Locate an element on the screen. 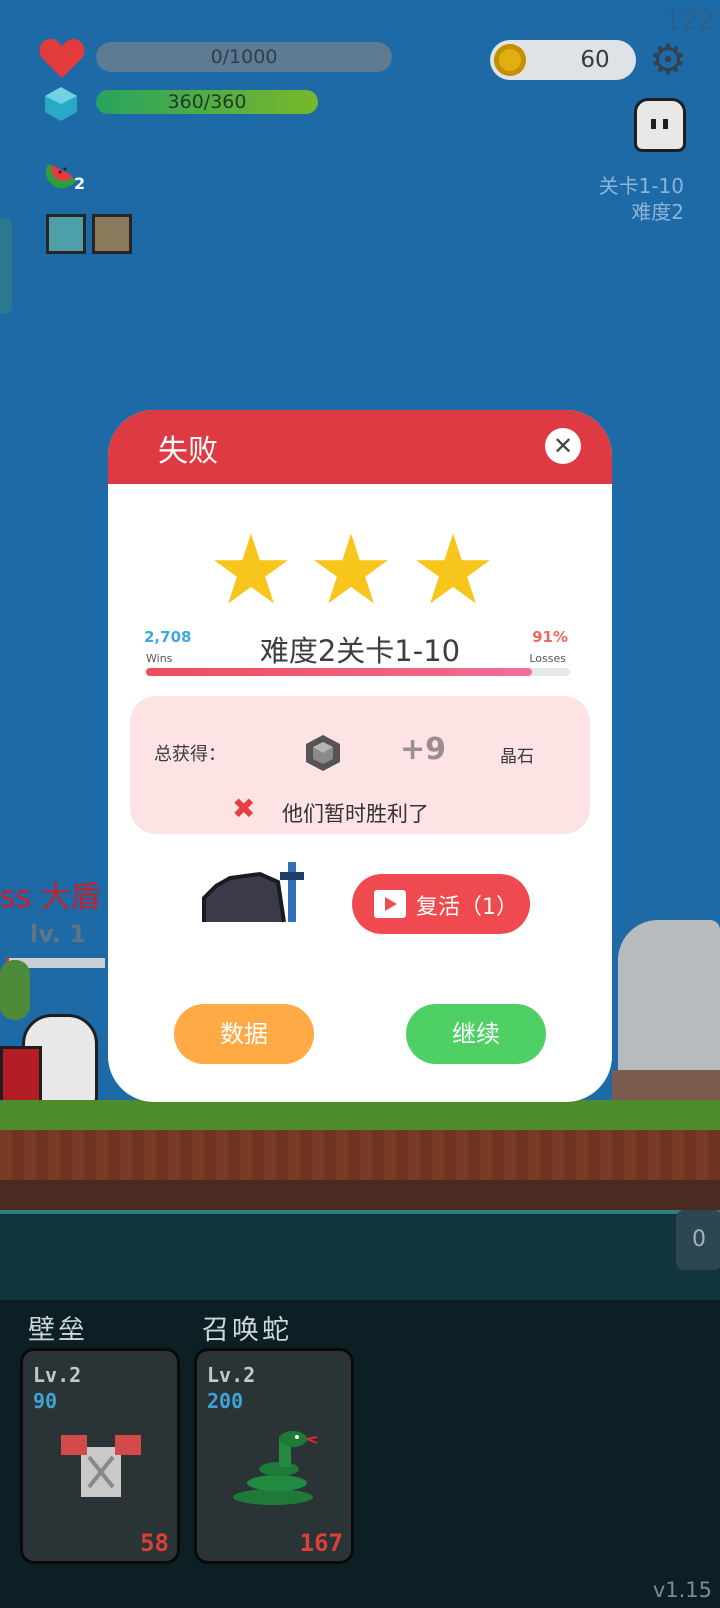  hero-shield is located at coordinates (21, 1076).